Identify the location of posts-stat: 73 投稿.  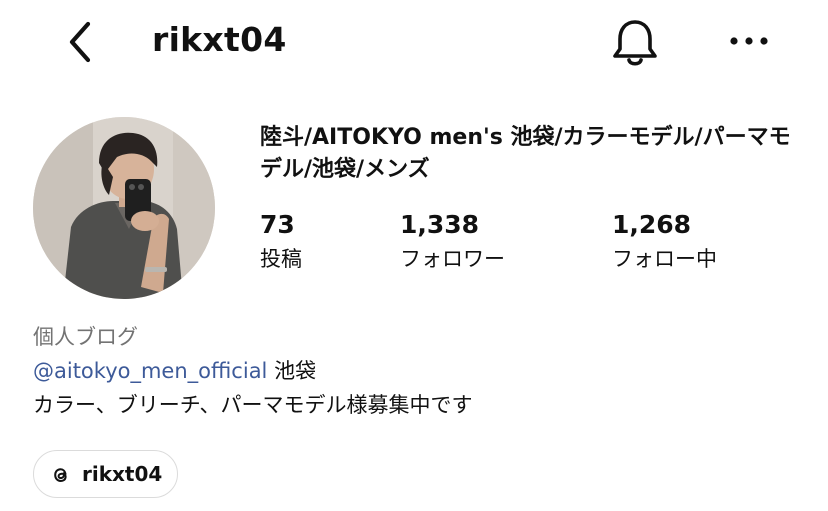
(281, 241).